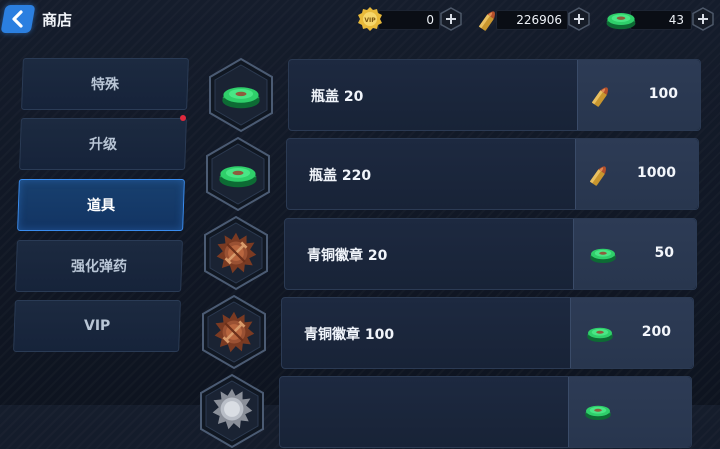 The image size is (720, 449). Describe the element at coordinates (430, 20) in the screenshot. I see `vip-coin-value: 0` at that location.